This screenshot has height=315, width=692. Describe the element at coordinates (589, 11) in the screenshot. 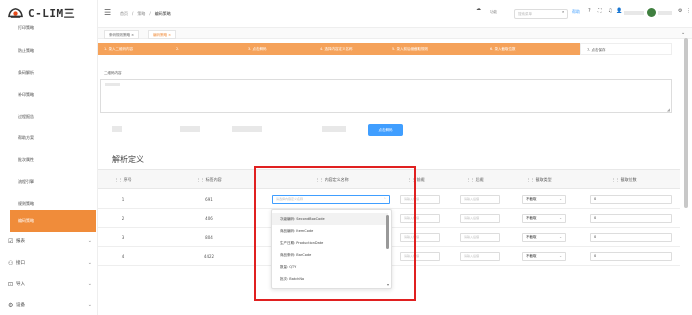

I see `question-icon: ?` at that location.